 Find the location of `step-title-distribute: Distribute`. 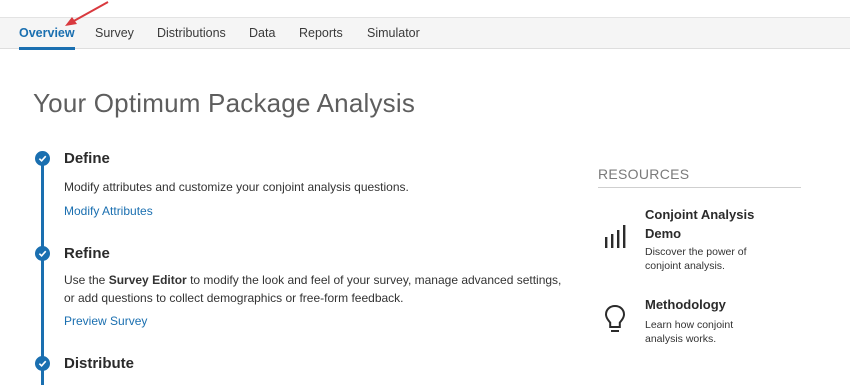

step-title-distribute: Distribute is located at coordinates (99, 363).